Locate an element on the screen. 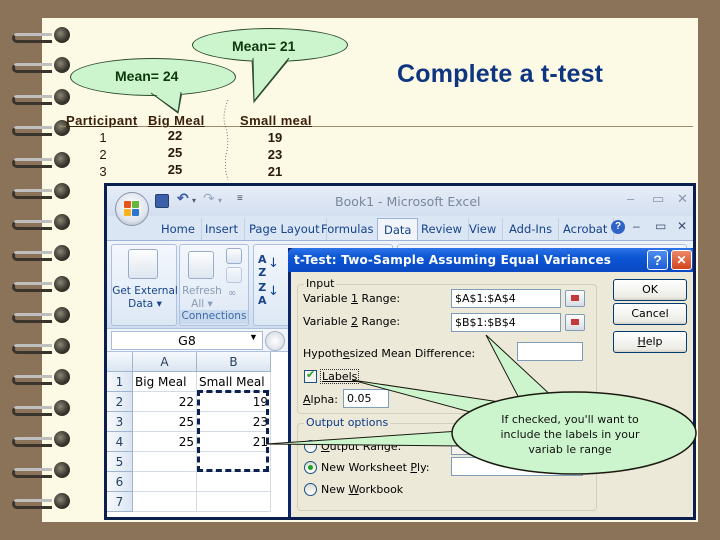 The width and height of the screenshot is (720, 540). variable2-range-input: $B$1:$B$4 is located at coordinates (506, 322).